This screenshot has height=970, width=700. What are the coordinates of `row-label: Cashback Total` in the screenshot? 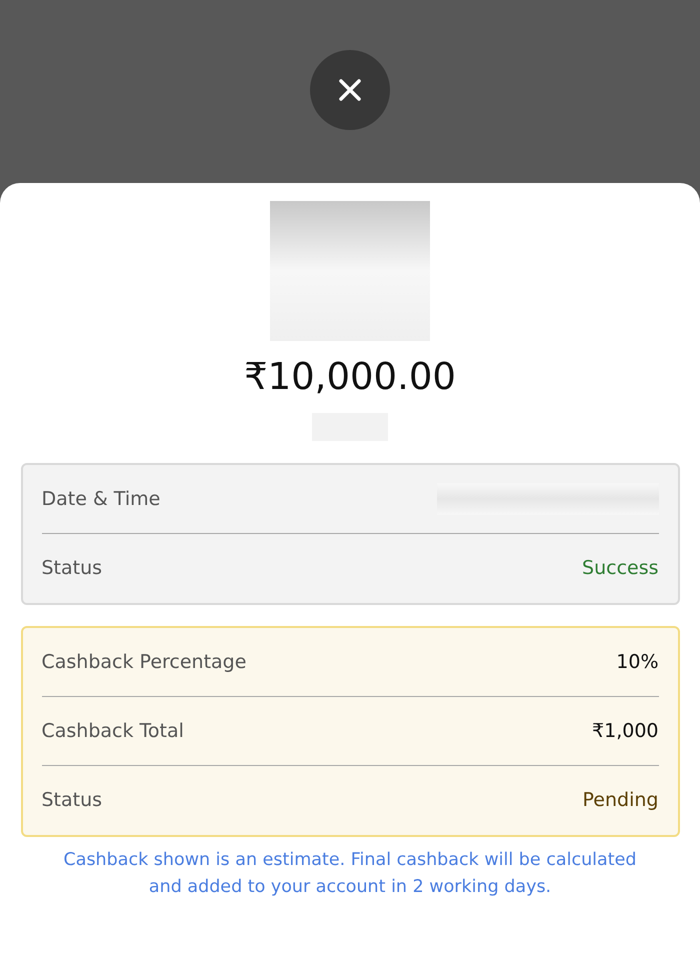 It's located at (113, 731).